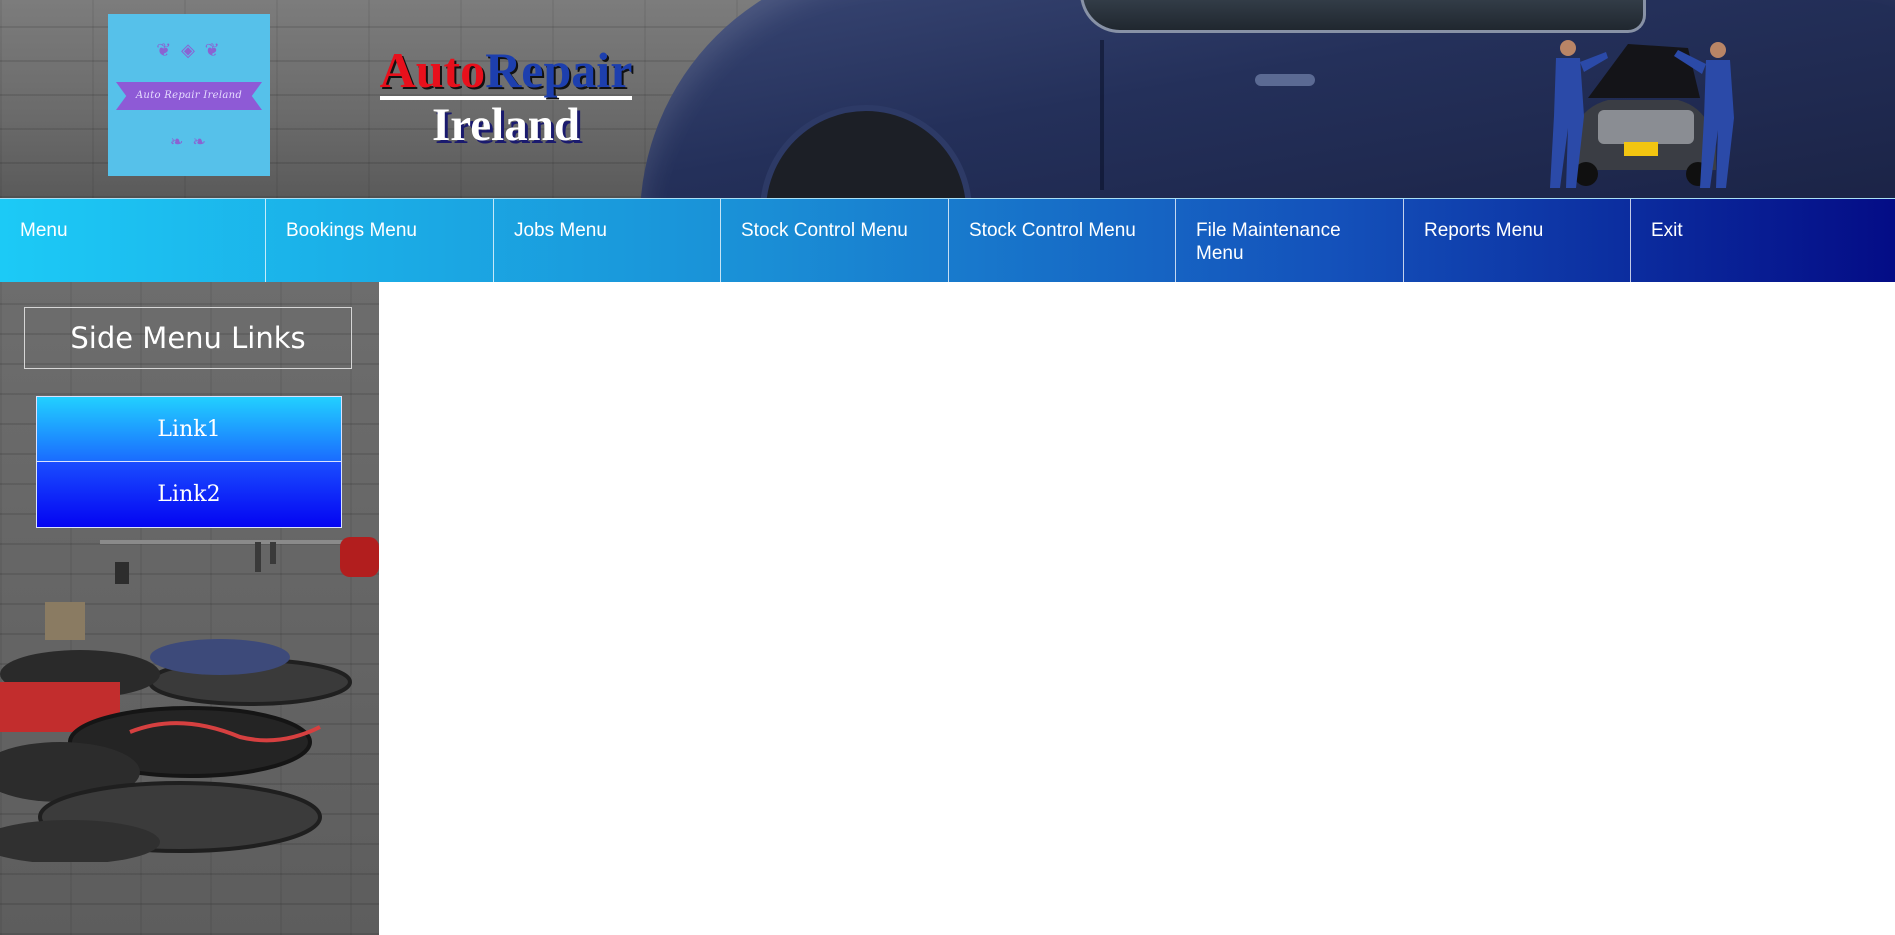  I want to click on side-menu-title: Side Menu Links, so click(188, 338).